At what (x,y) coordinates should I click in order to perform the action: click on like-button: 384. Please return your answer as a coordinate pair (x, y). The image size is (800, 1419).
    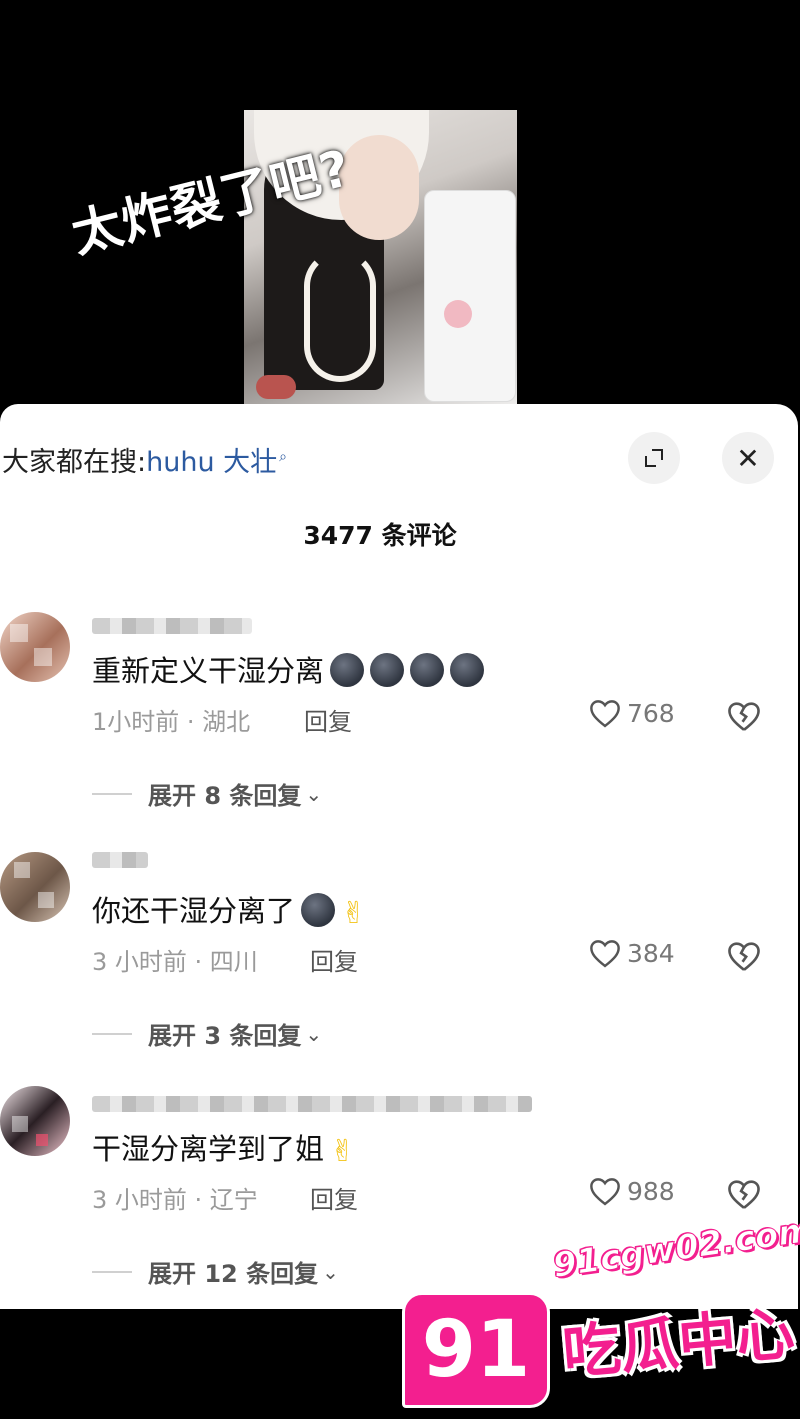
    Looking at the image, I should click on (631, 953).